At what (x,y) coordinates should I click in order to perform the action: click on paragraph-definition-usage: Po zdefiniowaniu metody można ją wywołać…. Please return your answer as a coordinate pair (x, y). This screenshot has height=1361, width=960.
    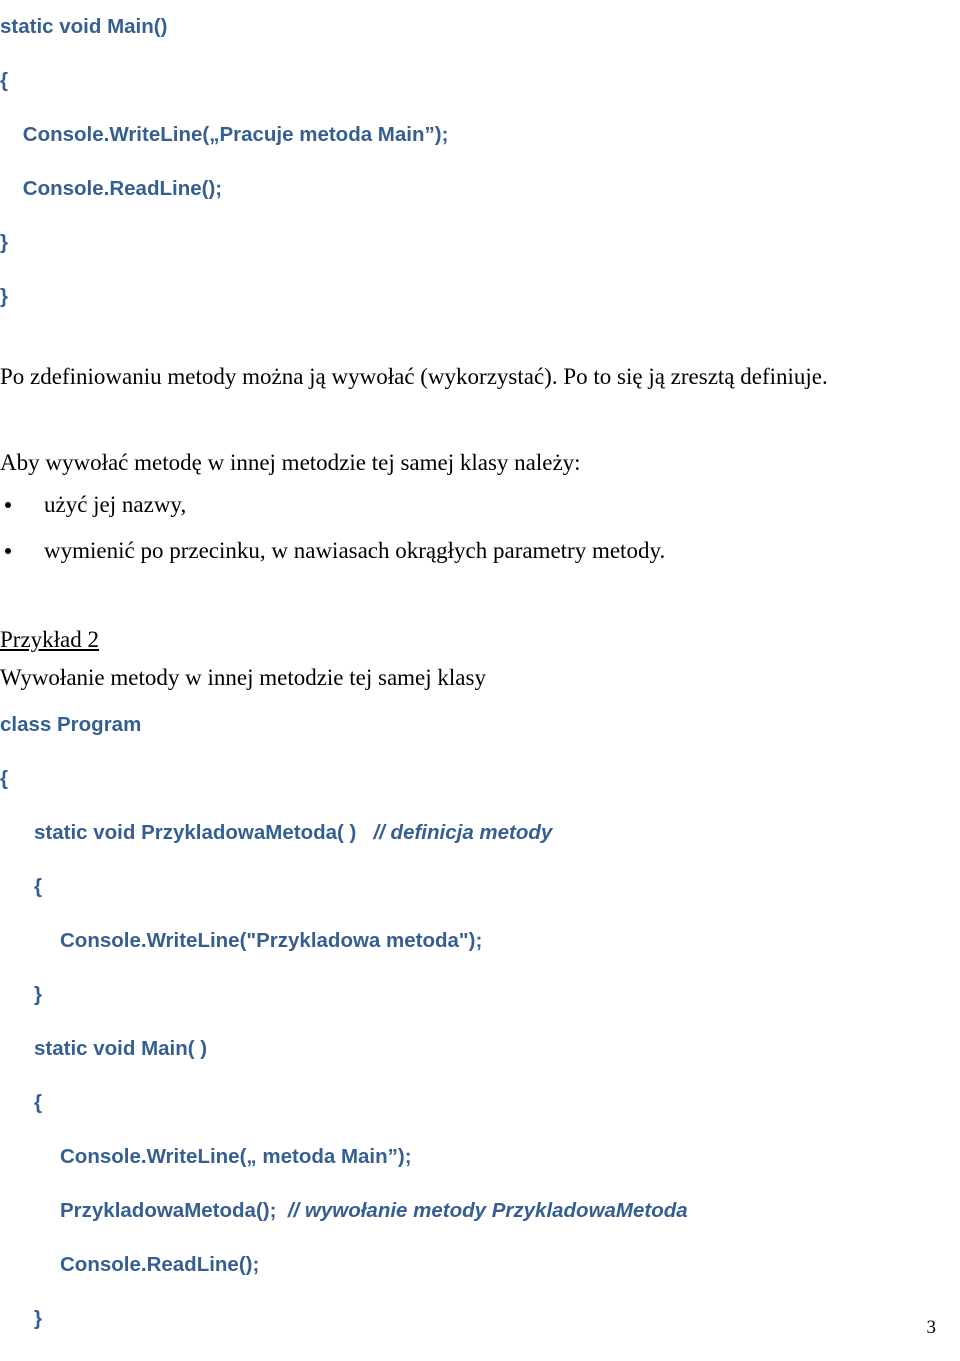
    Looking at the image, I should click on (414, 376).